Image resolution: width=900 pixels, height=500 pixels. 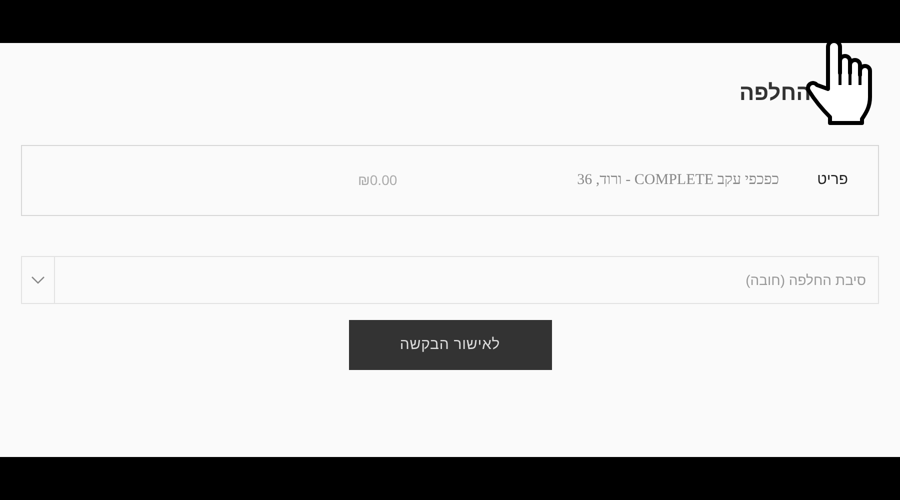 I want to click on product-price: ₪0.00, so click(x=378, y=180).